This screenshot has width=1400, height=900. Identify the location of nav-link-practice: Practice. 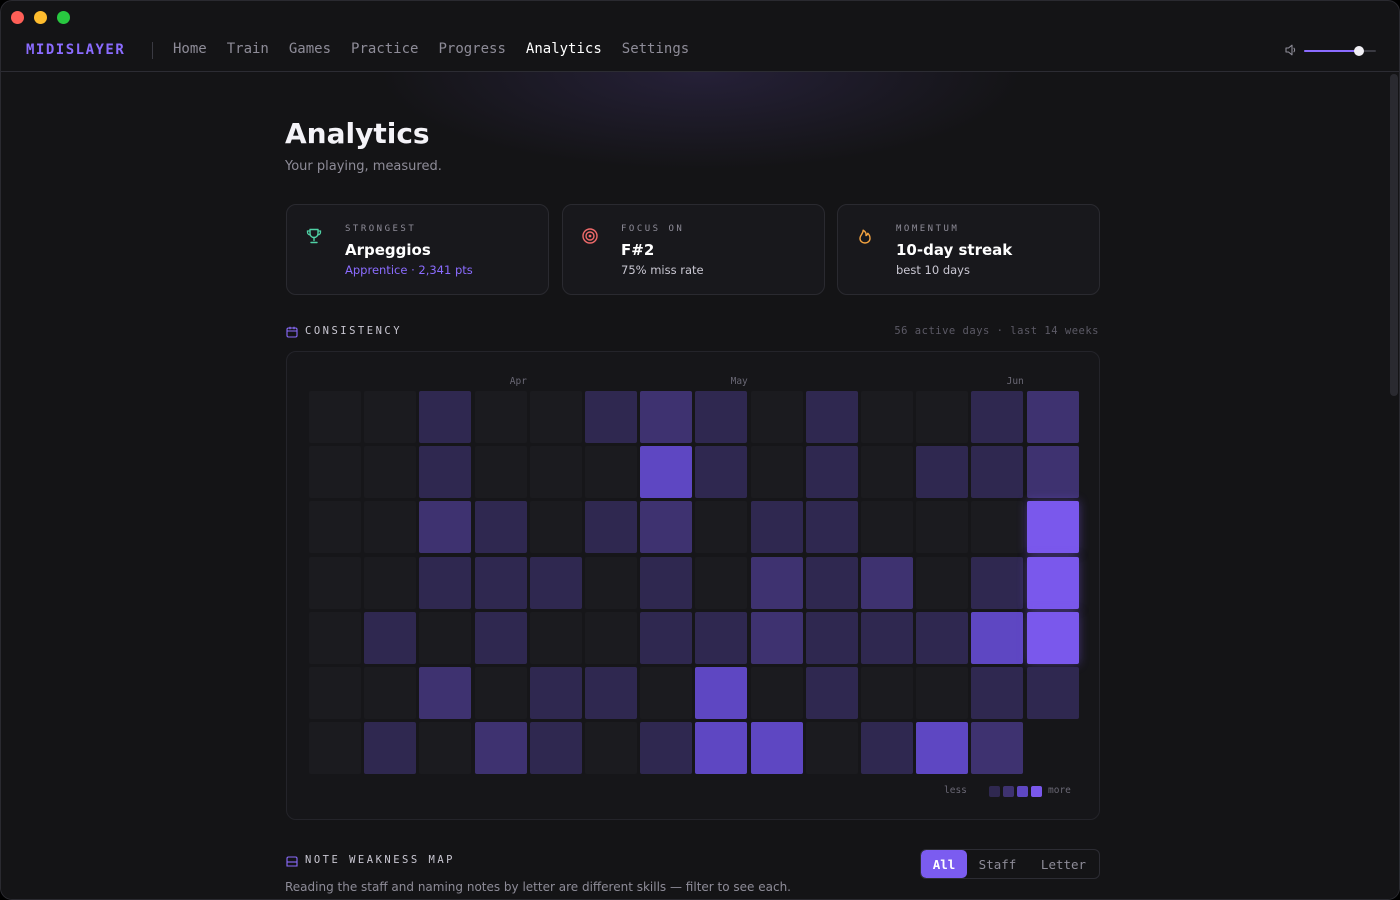
(384, 49).